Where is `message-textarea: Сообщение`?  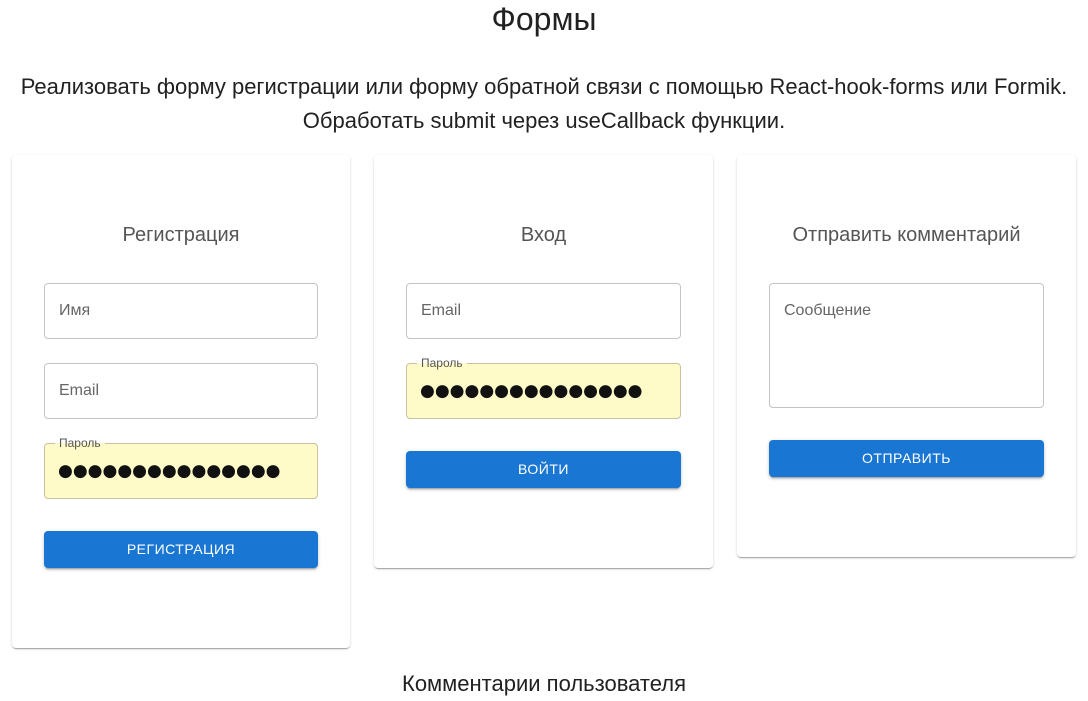 message-textarea: Сообщение is located at coordinates (906, 345).